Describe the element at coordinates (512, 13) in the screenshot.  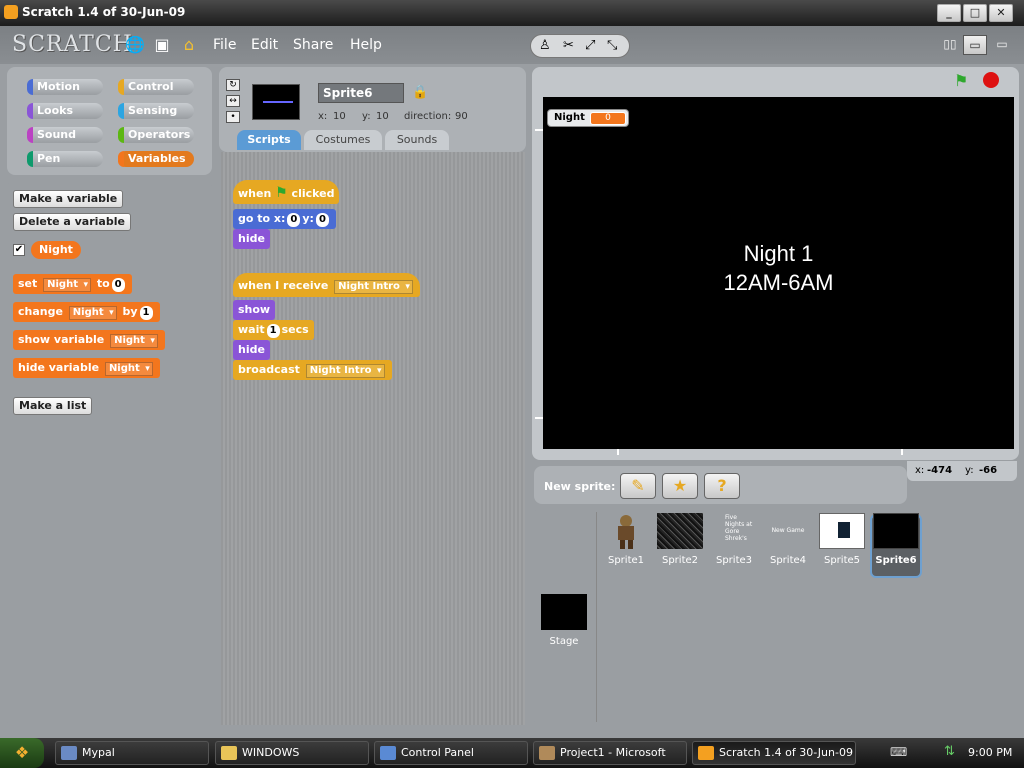
I see `title-bar: Scratch 1.4 of 30-Jun-09 _ □ ✕` at that location.